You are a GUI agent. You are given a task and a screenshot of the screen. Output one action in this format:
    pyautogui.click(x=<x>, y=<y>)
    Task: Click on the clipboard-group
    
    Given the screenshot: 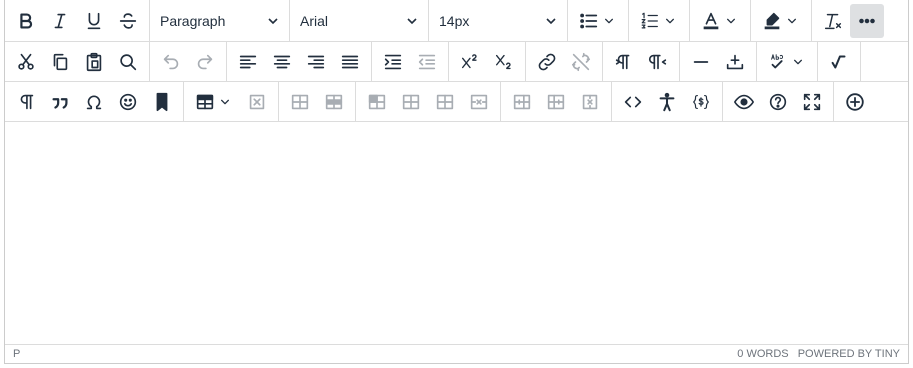 What is the action you would take?
    pyautogui.click(x=77, y=61)
    